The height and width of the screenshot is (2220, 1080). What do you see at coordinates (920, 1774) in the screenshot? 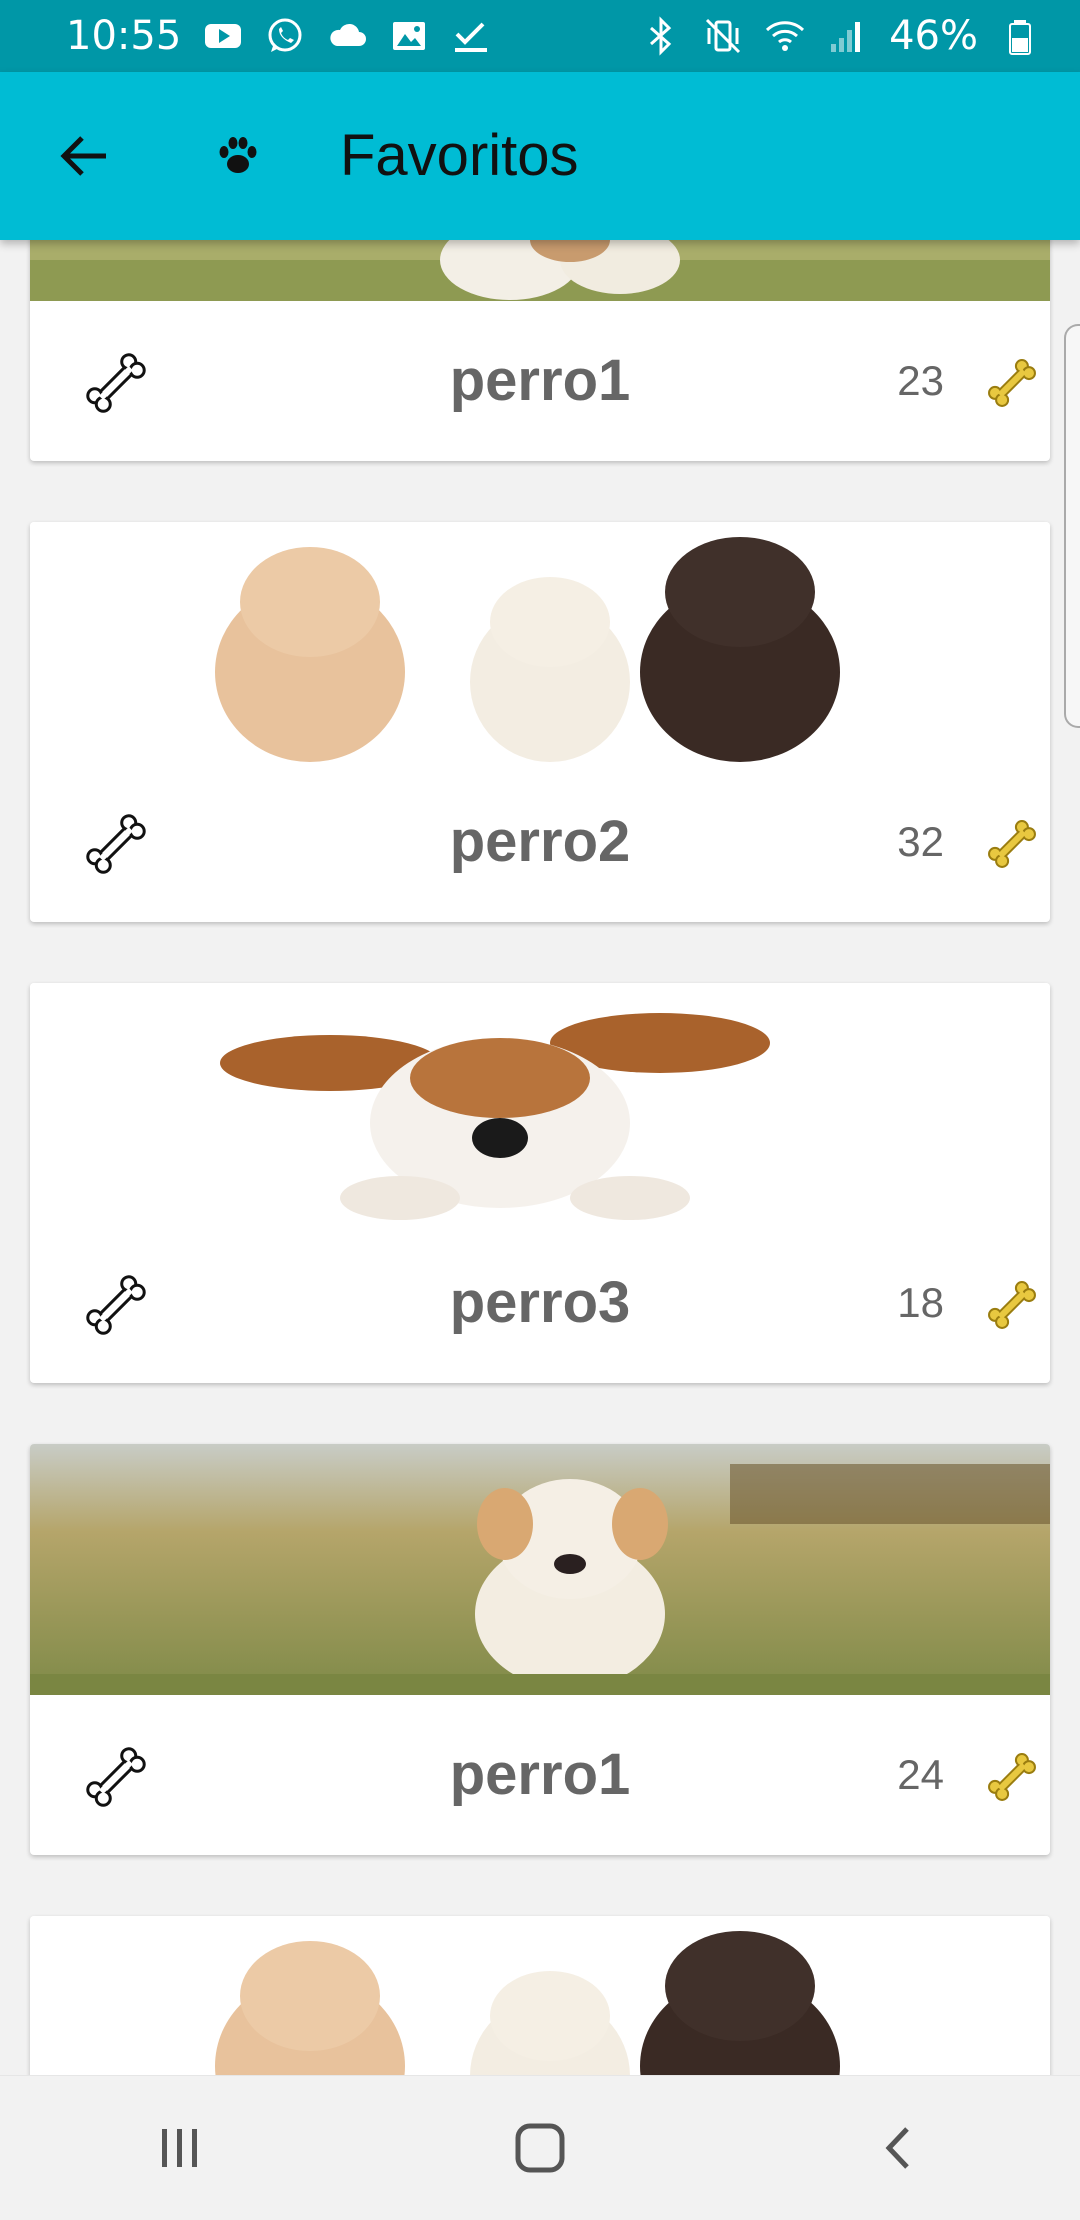
I see `like-count: 24` at bounding box center [920, 1774].